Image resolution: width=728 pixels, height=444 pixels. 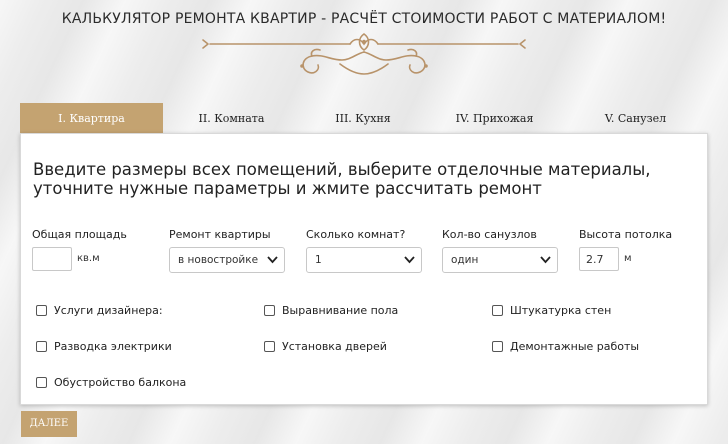 I want to click on repair-type-label: Ремонт квартиры, so click(x=220, y=234).